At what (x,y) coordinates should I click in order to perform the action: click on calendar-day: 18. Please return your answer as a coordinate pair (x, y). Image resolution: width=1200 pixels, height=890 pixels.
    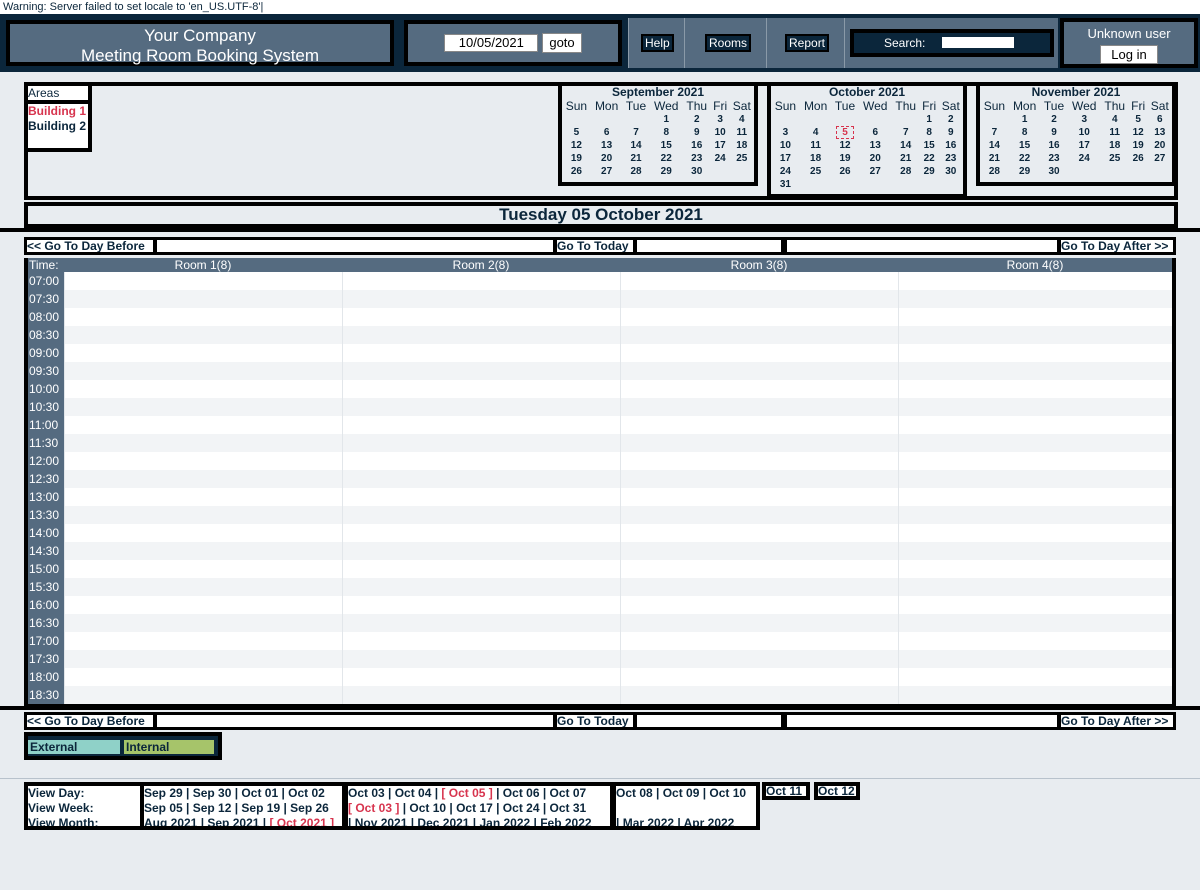
    Looking at the image, I should click on (816, 158).